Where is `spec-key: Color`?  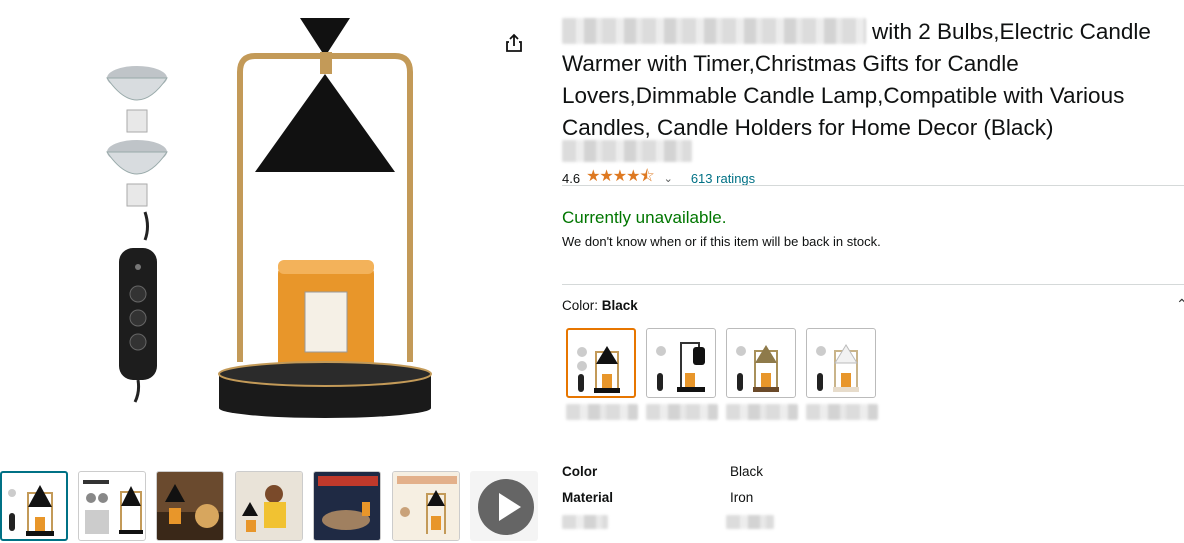 spec-key: Color is located at coordinates (580, 471).